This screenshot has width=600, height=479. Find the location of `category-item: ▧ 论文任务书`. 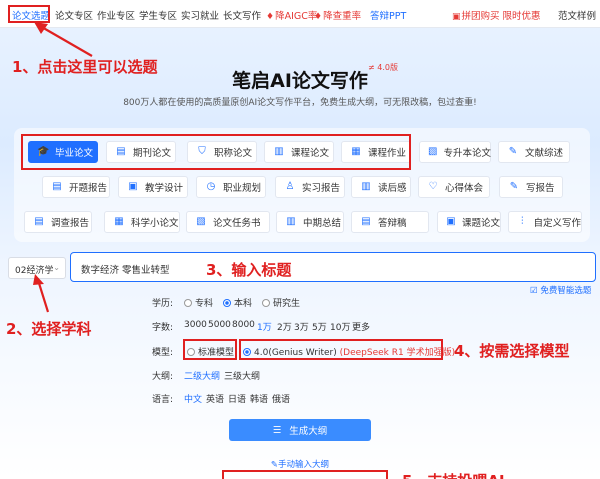

category-item: ▧ 论文任务书 is located at coordinates (228, 222).